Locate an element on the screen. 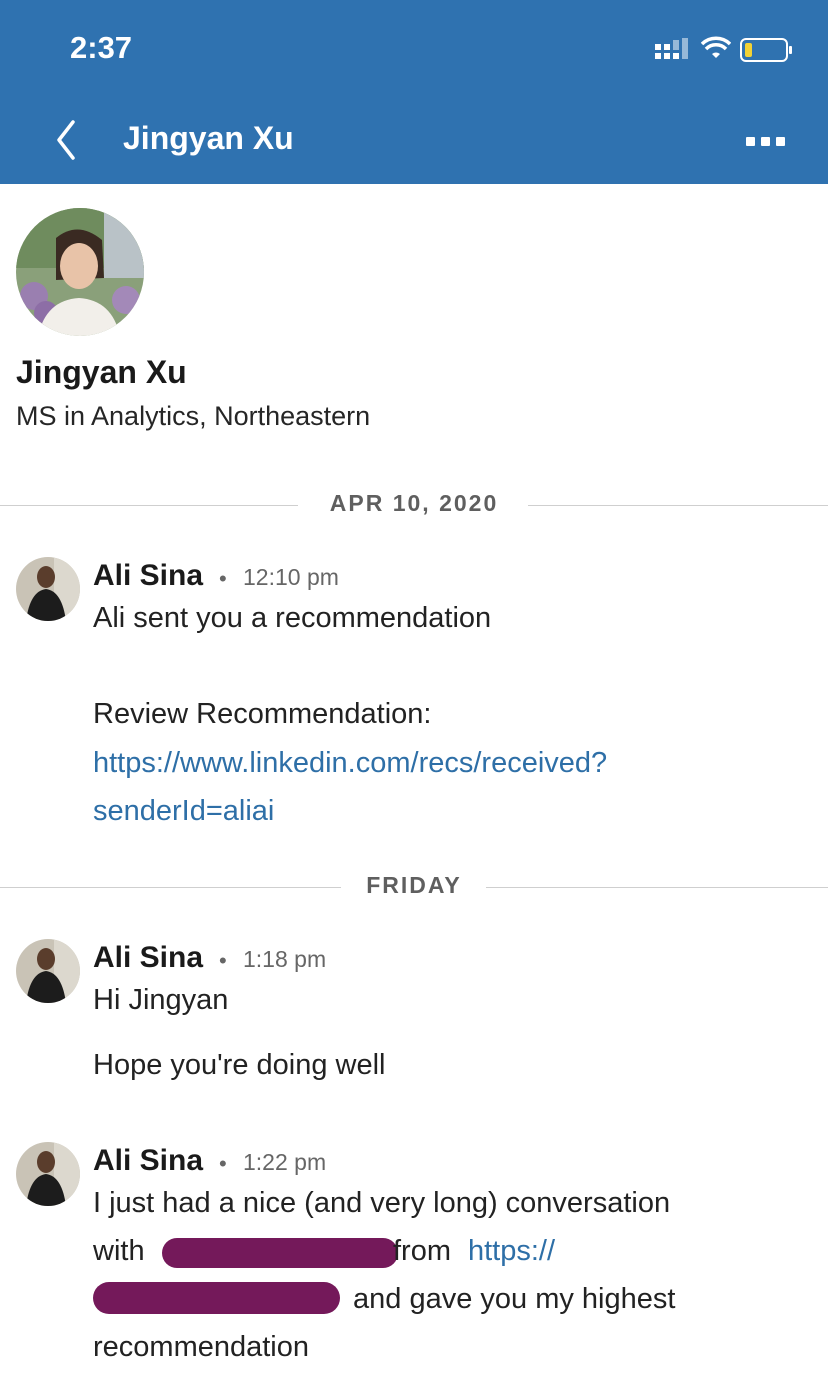 The height and width of the screenshot is (1384, 828). message-text: recommendation is located at coordinates (201, 1347).